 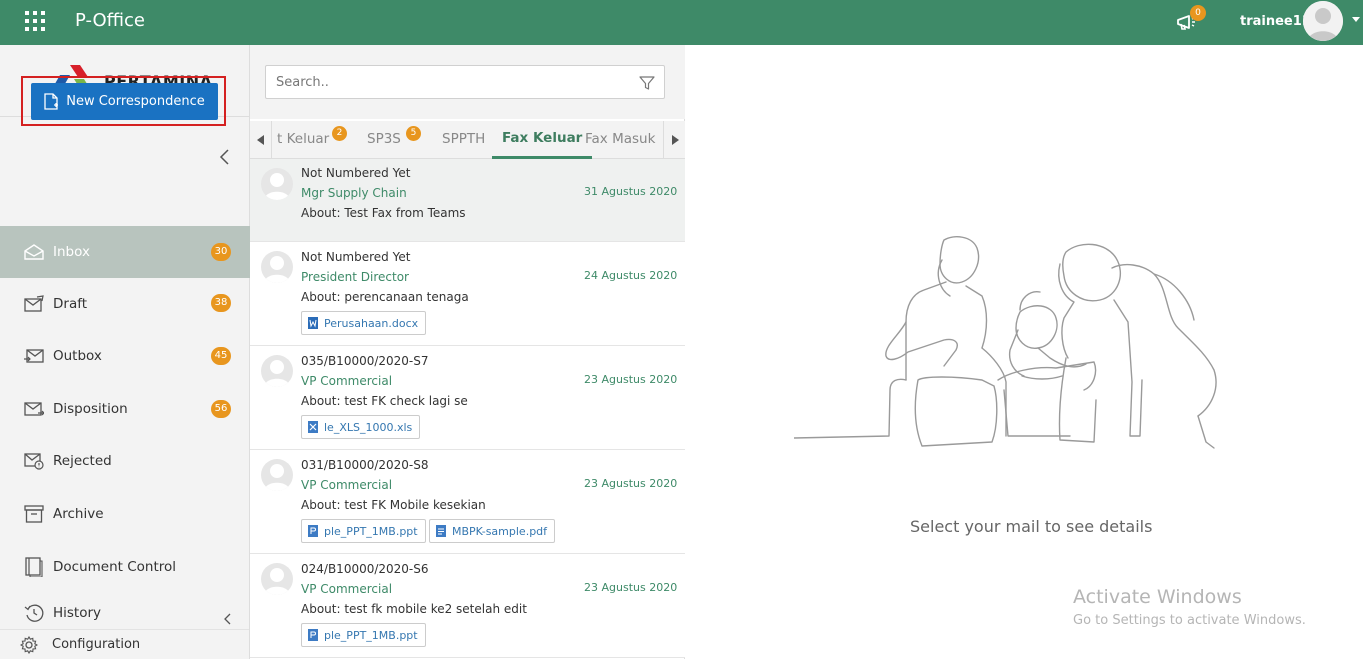 I want to click on tab-label: SP3S, so click(x=384, y=139).